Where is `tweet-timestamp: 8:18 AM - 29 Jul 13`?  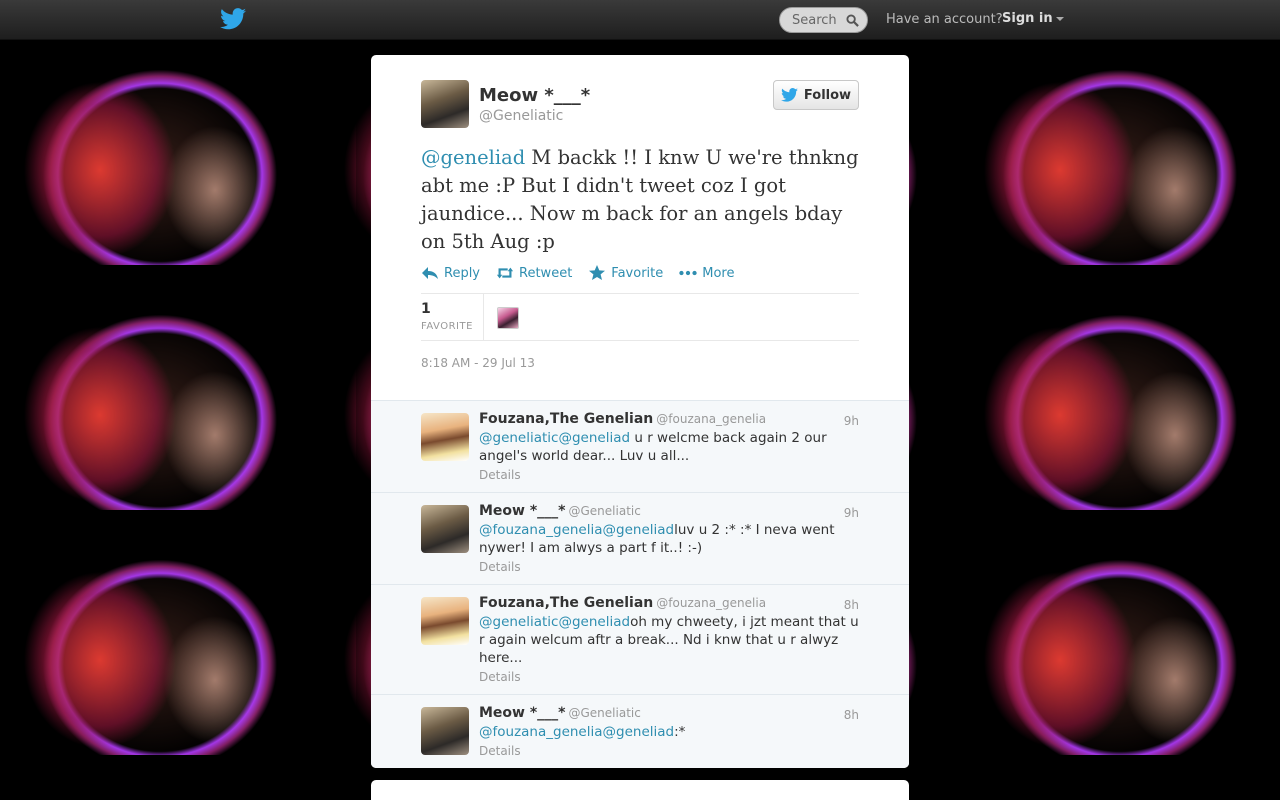 tweet-timestamp: 8:18 AM - 29 Jul 13 is located at coordinates (478, 363).